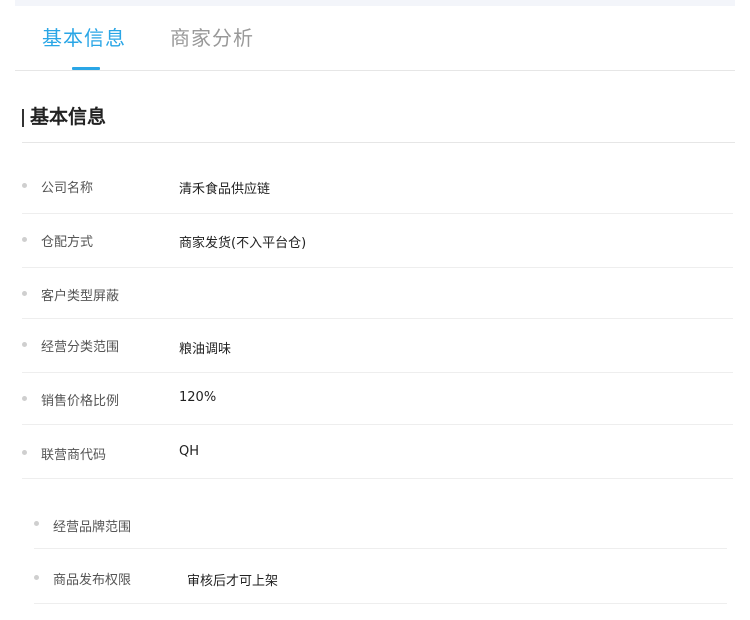  Describe the element at coordinates (377, 399) in the screenshot. I see `field-row-price-ratio: 销售价格比例 120%` at that location.